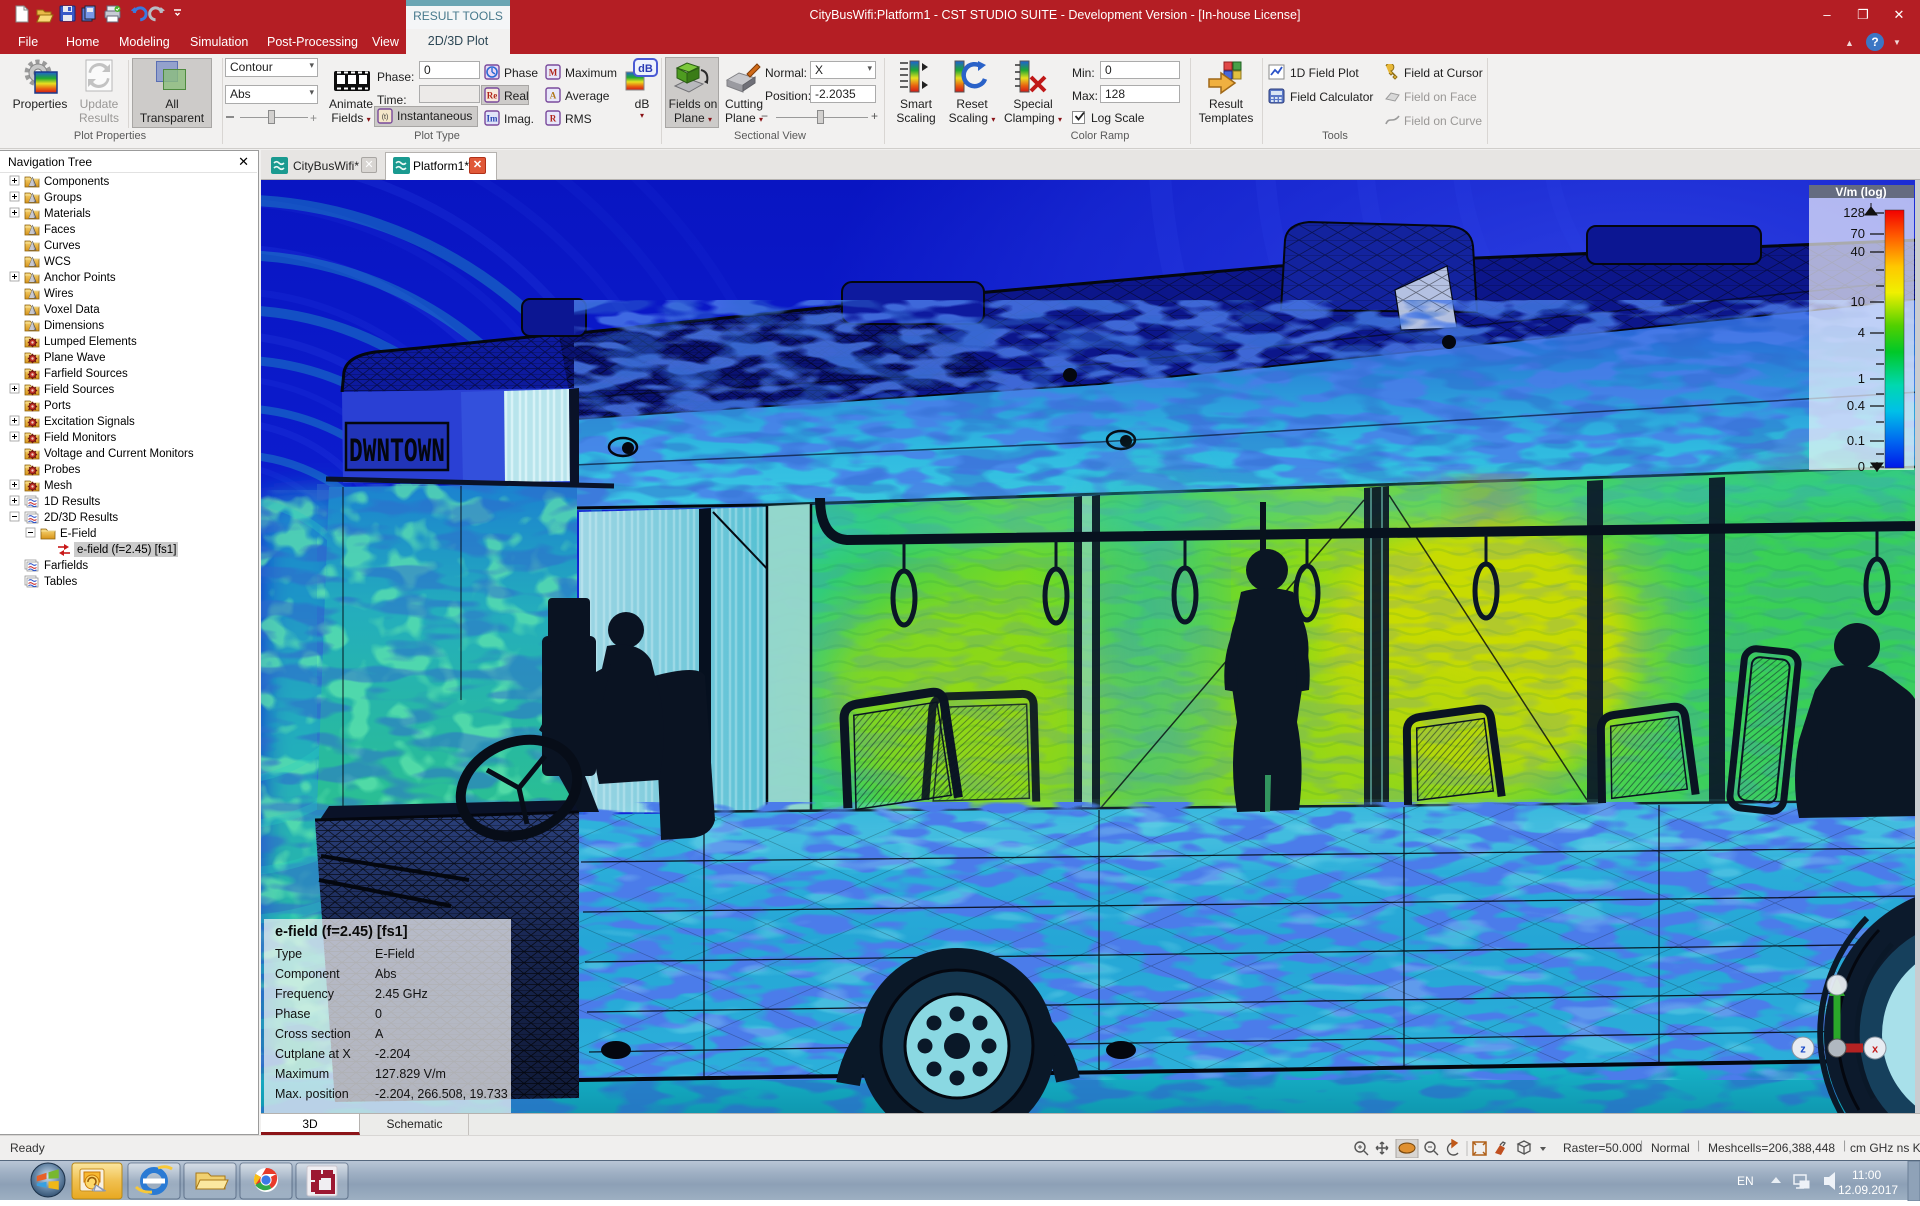  What do you see at coordinates (385, 117) in the screenshot?
I see `svg-text: (t)` at bounding box center [385, 117].